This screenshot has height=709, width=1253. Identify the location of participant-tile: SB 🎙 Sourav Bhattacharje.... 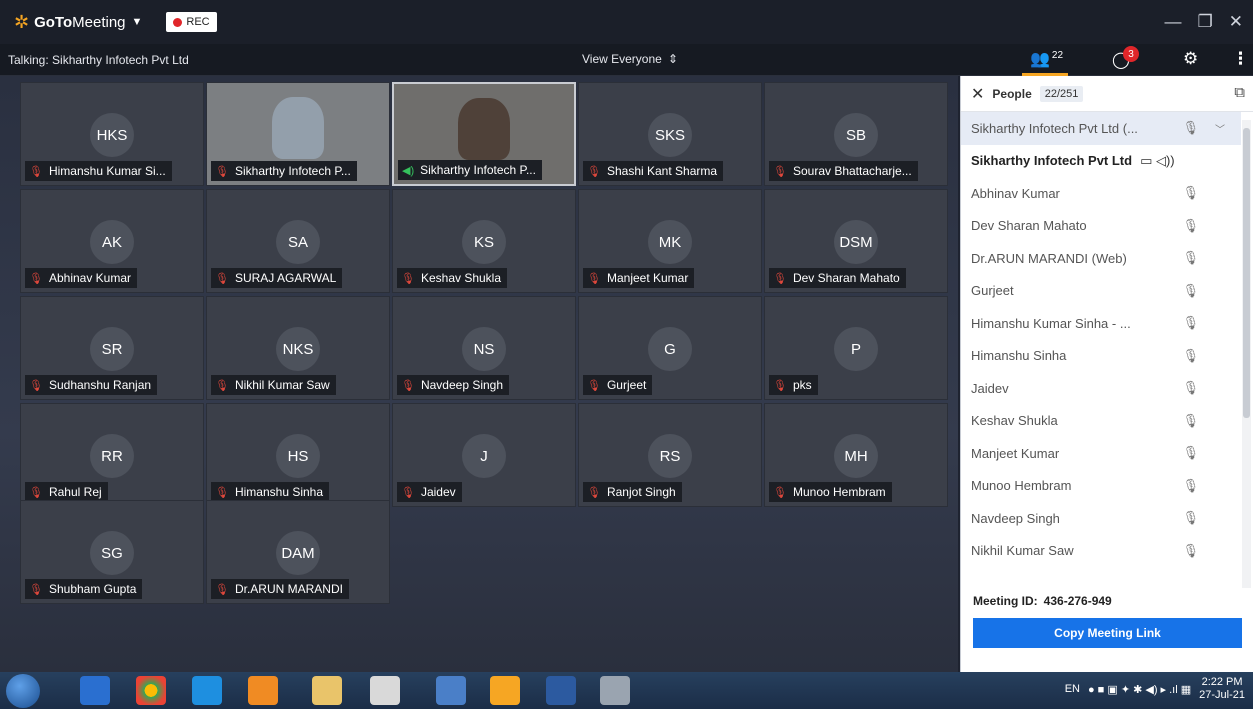
(856, 134).